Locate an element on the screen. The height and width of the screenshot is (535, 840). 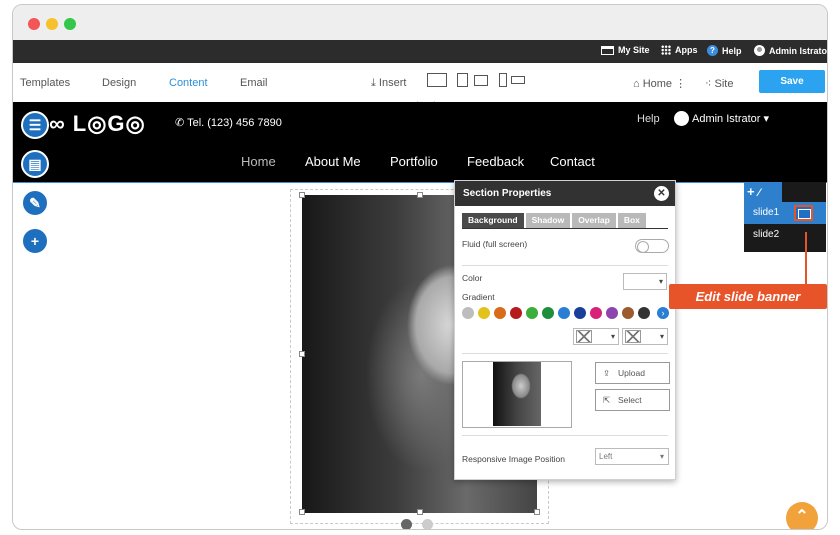
upload-icon: ⇪ is located at coordinates (607, 373).